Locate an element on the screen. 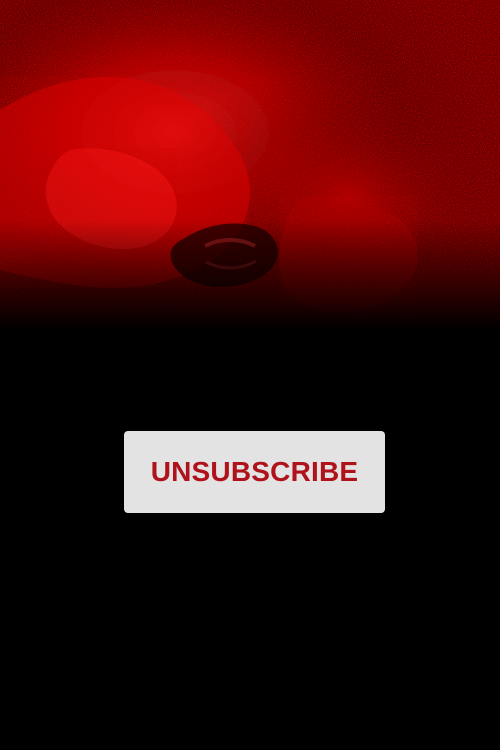 Image resolution: width=500 pixels, height=750 pixels. unsubscribe-label: UNSUBSCRIBE is located at coordinates (254, 471).